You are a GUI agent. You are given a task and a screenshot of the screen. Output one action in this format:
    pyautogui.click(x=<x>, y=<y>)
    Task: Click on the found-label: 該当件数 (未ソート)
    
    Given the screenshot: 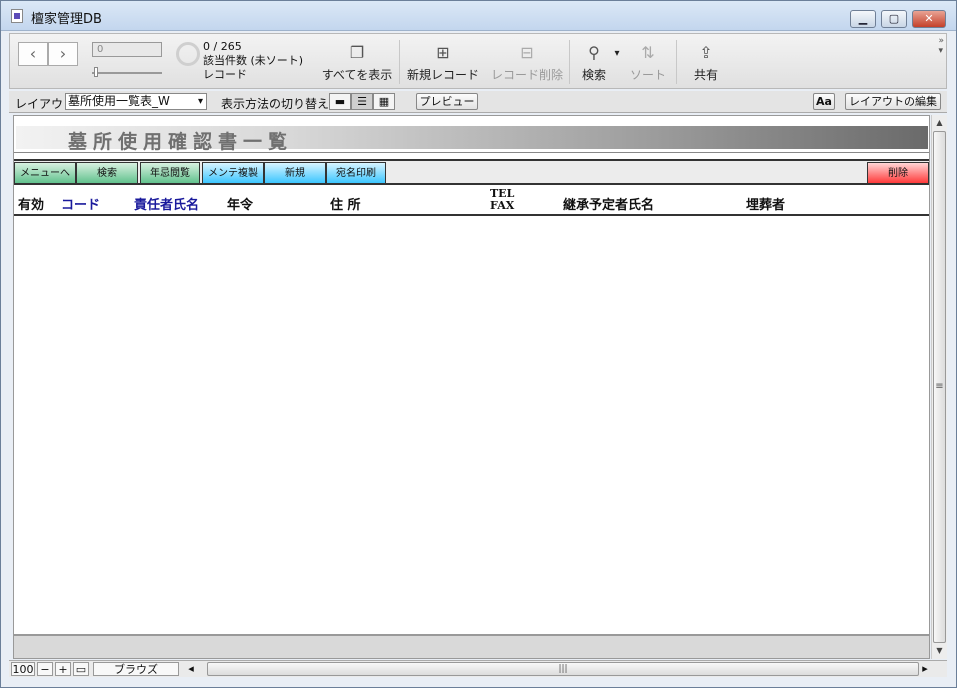 What is the action you would take?
    pyautogui.click(x=253, y=60)
    